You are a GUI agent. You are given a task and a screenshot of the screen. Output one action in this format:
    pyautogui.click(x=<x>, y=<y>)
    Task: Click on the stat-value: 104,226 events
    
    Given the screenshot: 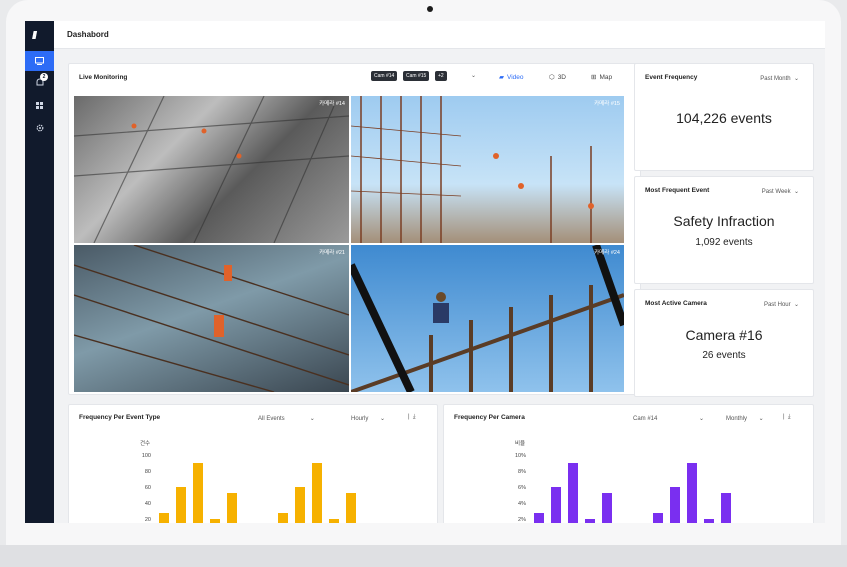 What is the action you would take?
    pyautogui.click(x=724, y=118)
    